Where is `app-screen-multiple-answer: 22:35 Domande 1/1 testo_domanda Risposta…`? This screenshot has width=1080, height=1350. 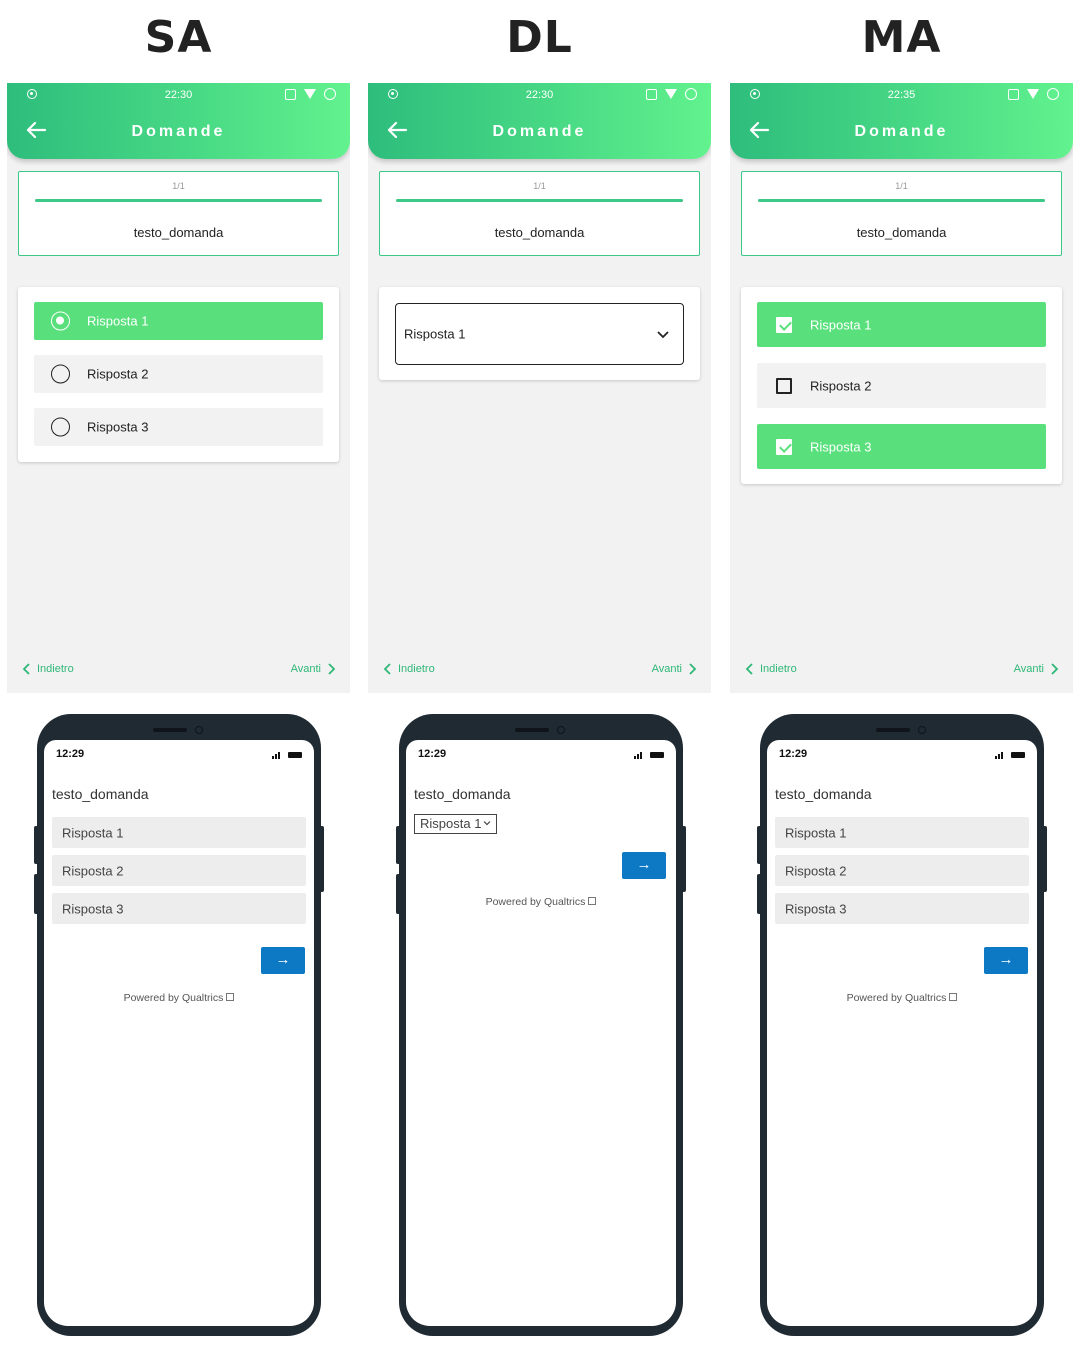
app-screen-multiple-answer: 22:35 Domande 1/1 testo_domanda Risposta… is located at coordinates (901, 388).